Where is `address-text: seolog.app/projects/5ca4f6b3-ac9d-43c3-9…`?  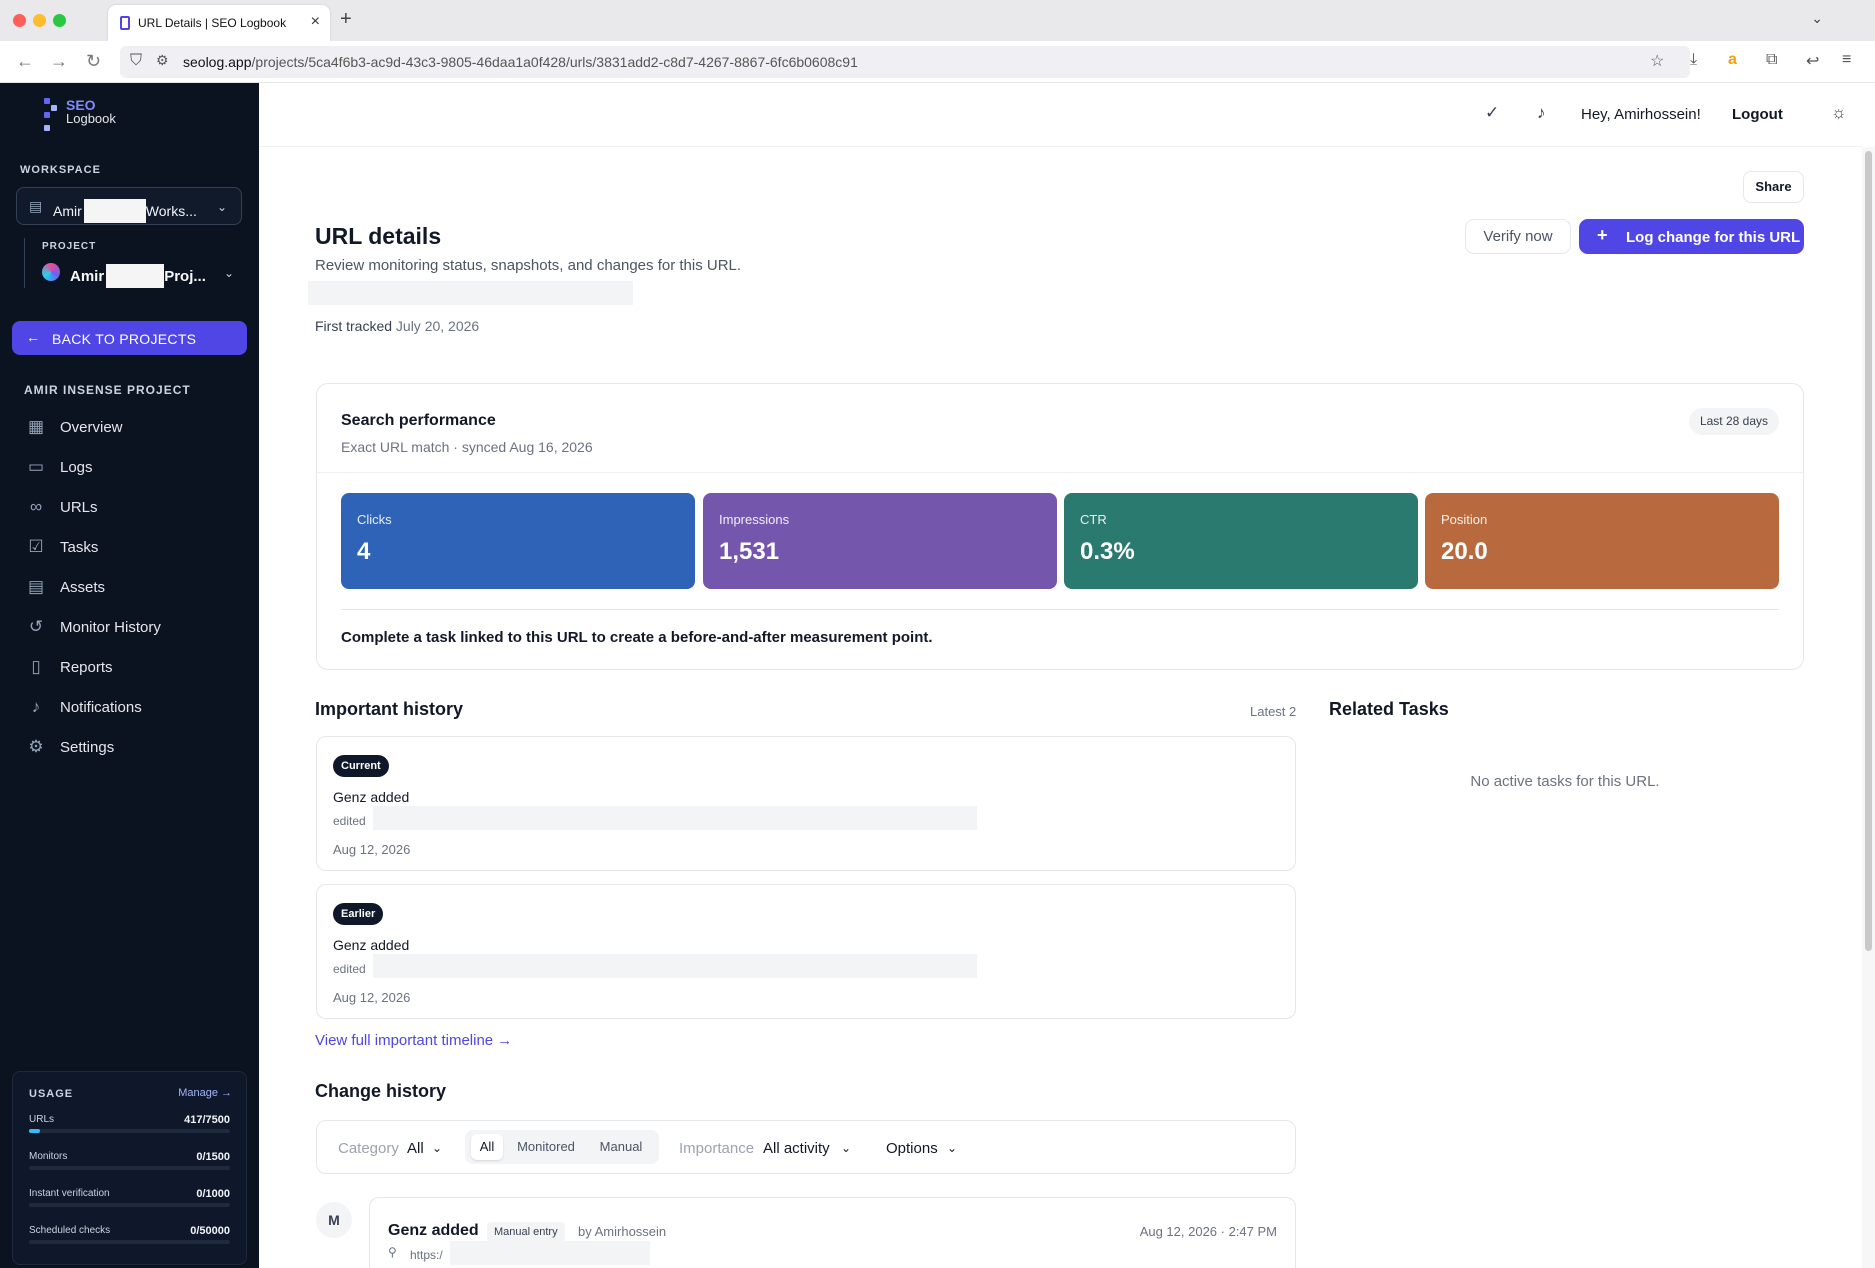
address-text: seolog.app/projects/5ca4f6b3-ac9d-43c3-9… is located at coordinates (520, 62).